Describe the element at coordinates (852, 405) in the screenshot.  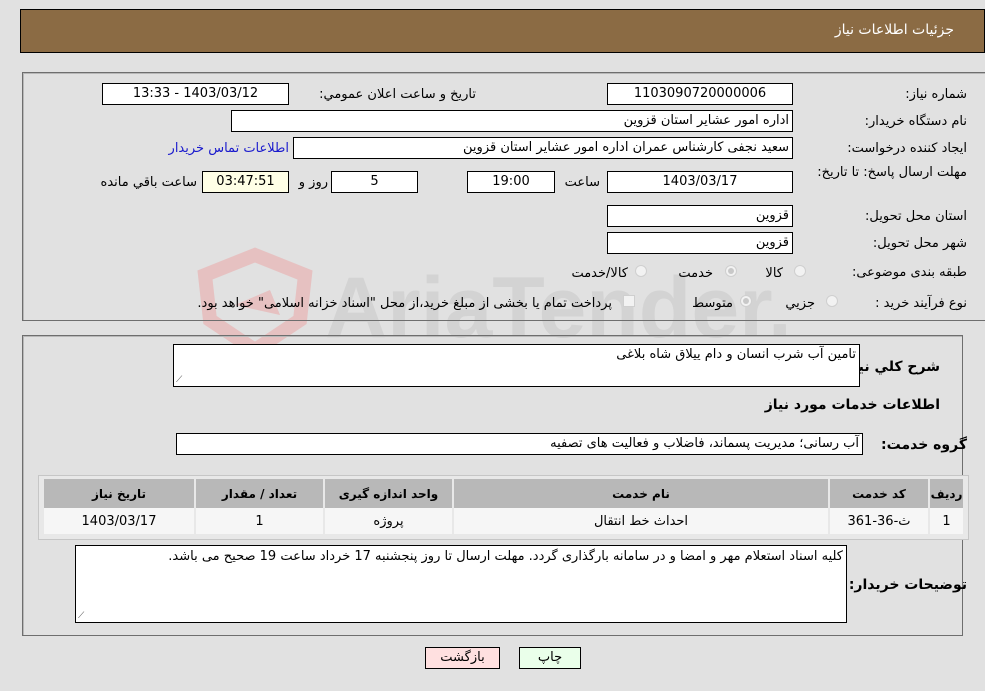
I see `services-section-title: اطلاعات خدمات مورد نیاز` at that location.